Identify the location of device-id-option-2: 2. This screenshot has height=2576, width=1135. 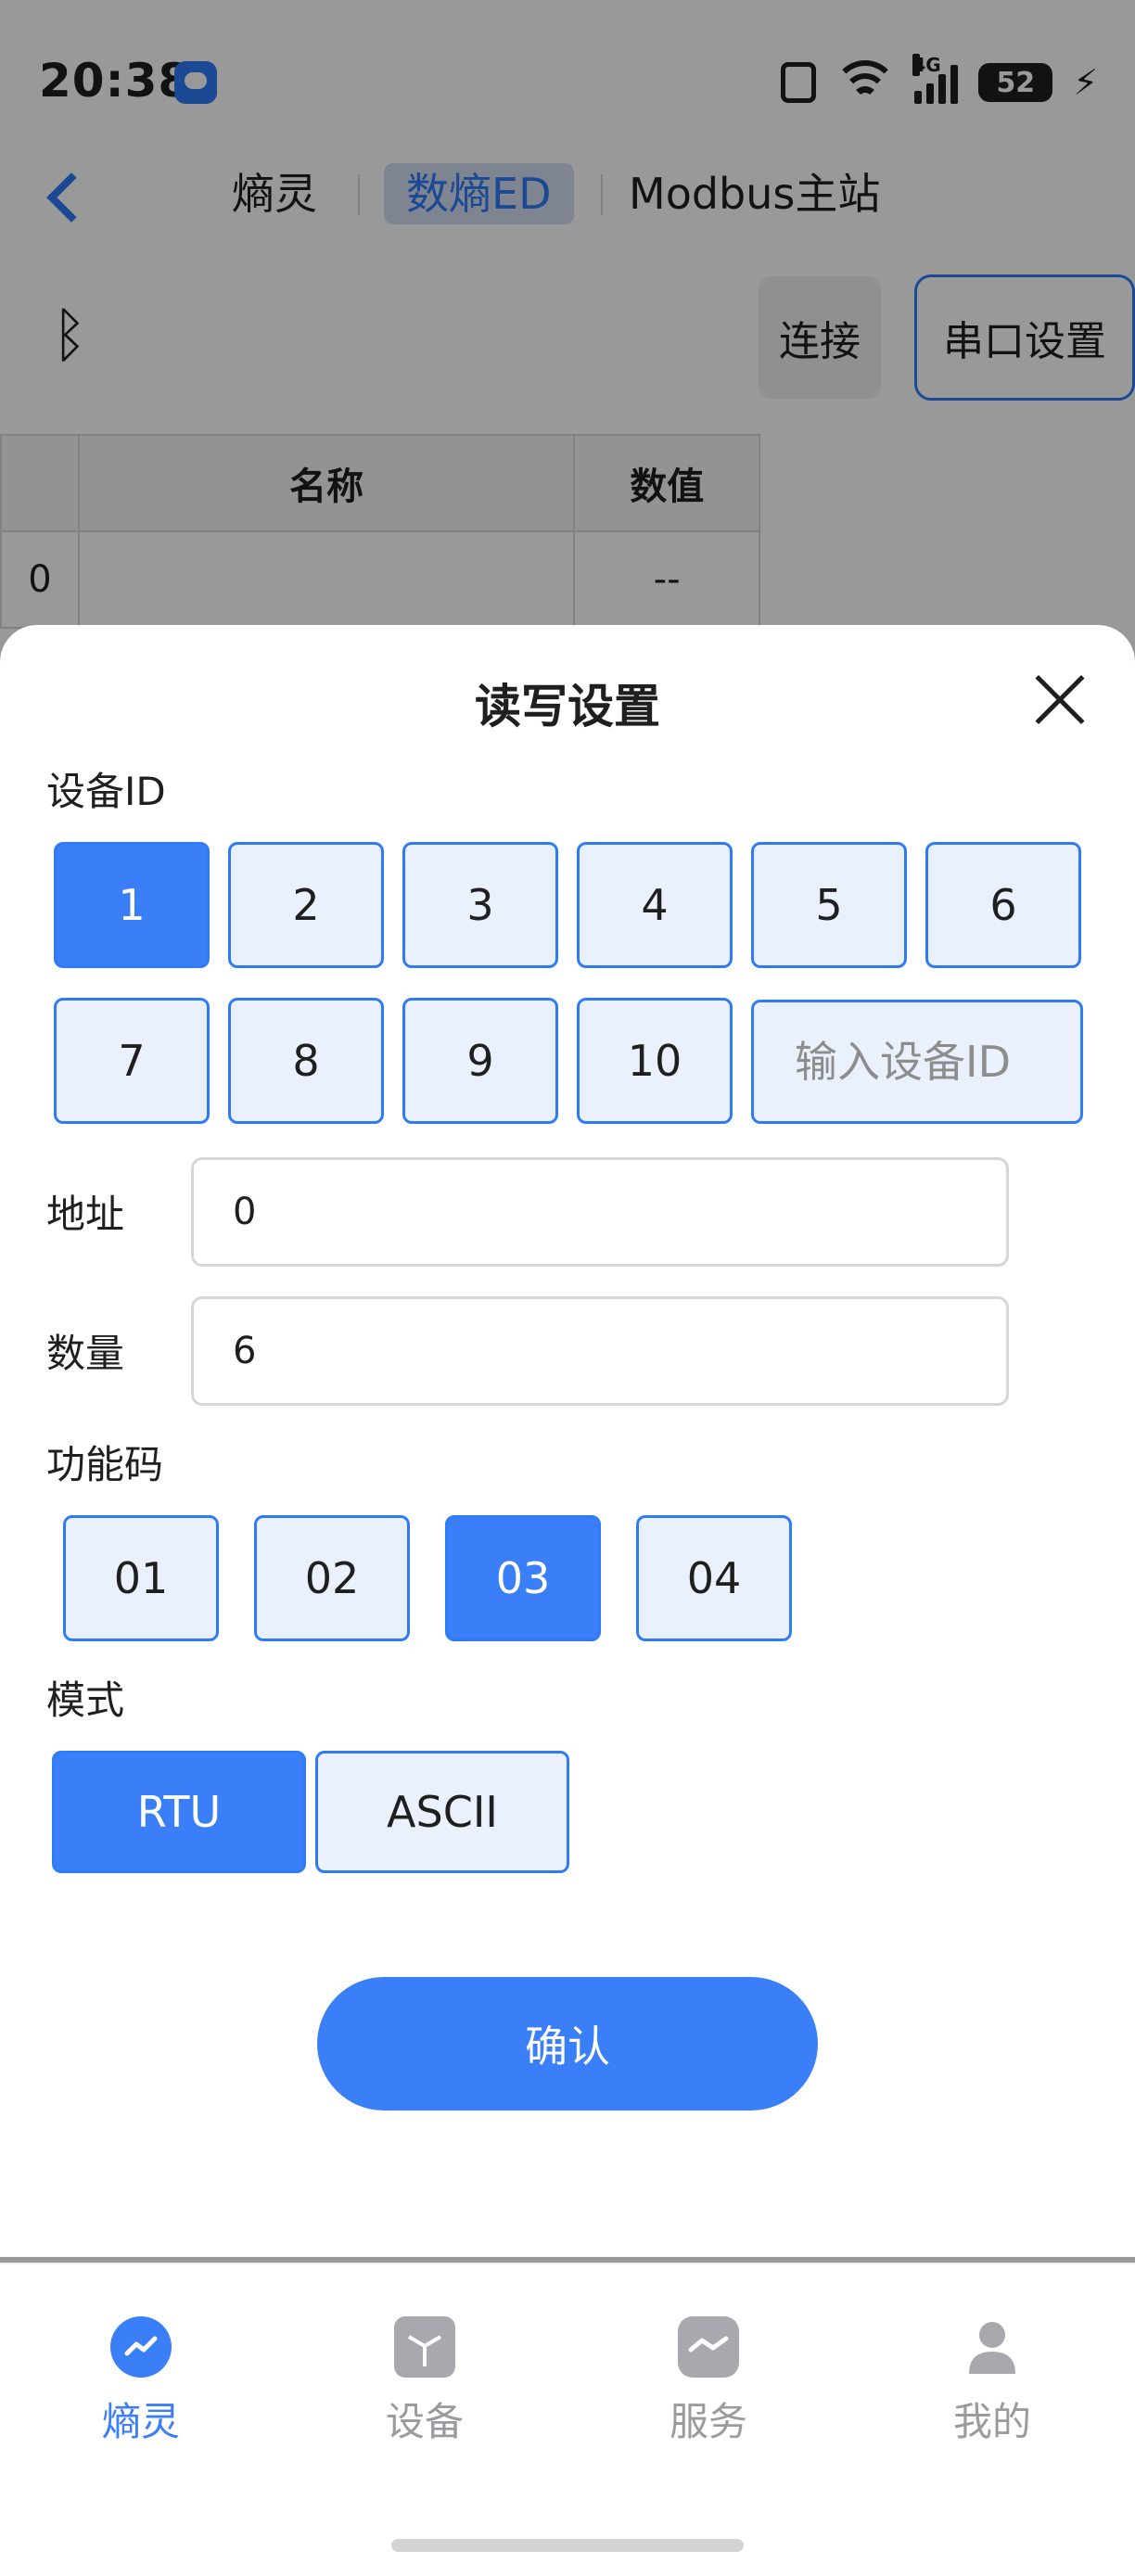
(306, 905).